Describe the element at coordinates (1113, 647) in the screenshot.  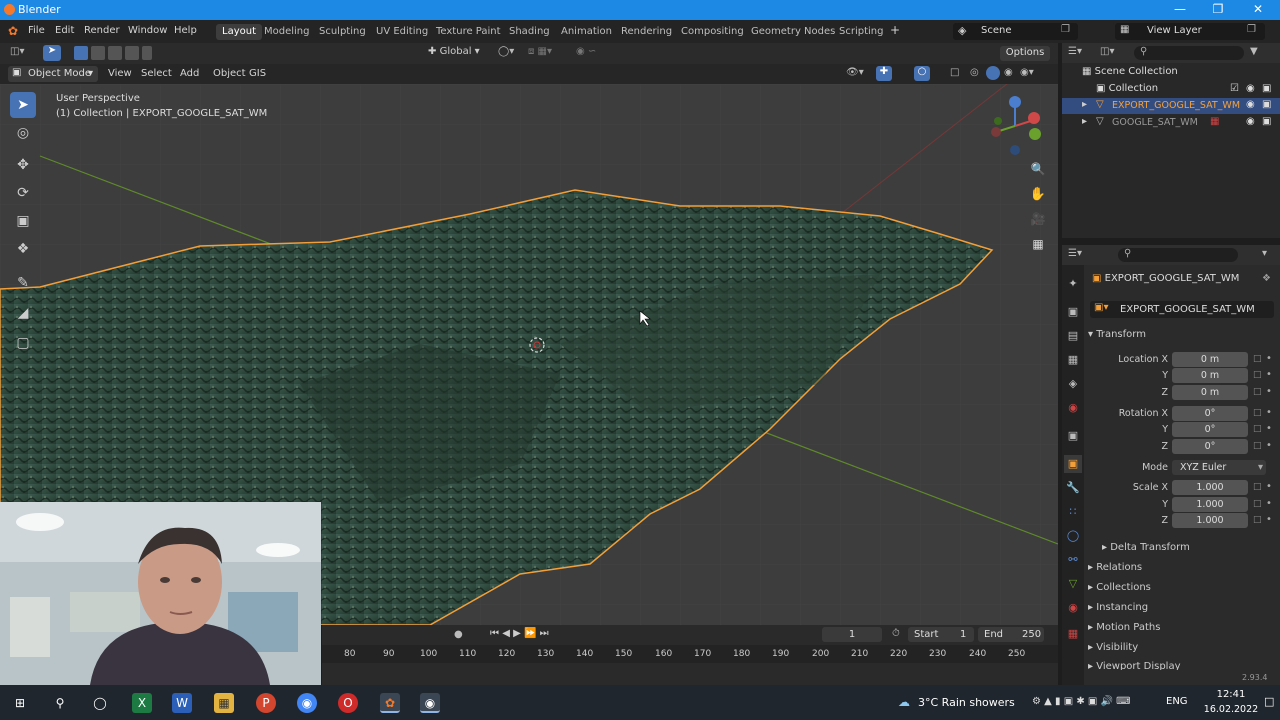
I see `visibility-section: ▸ Visibility` at that location.